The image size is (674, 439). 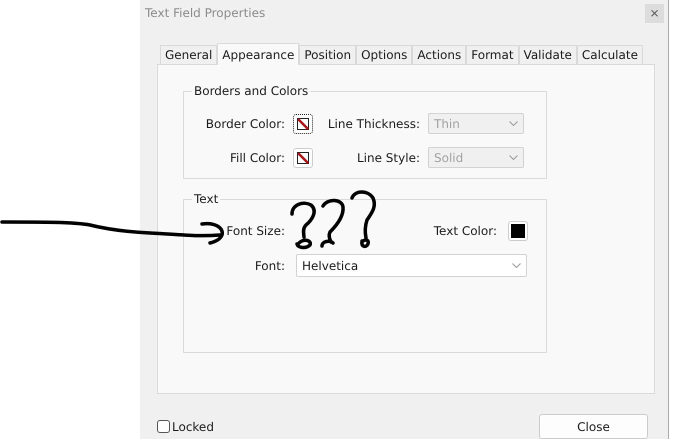 I want to click on color-swatch, so click(x=303, y=124).